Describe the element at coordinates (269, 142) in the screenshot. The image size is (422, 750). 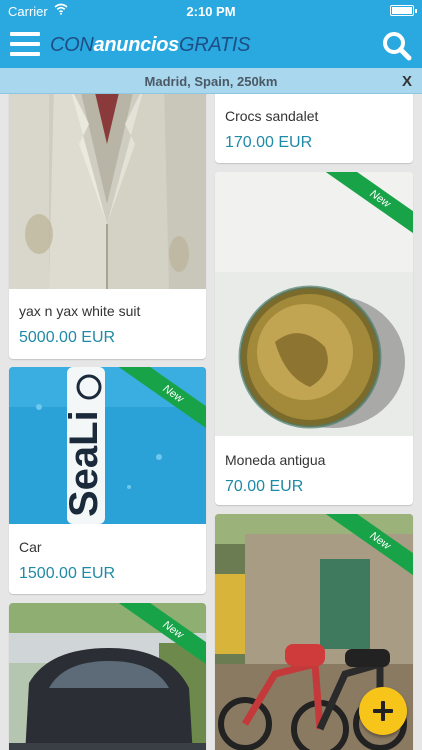
I see `listing-price: 170.00 EUR` at that location.